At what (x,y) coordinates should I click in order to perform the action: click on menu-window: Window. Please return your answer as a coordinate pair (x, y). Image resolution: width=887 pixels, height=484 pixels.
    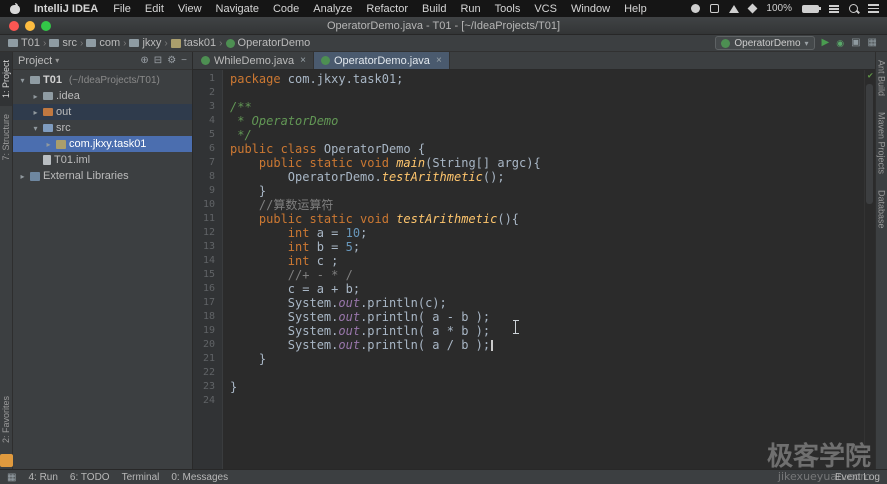
    Looking at the image, I should click on (590, 9).